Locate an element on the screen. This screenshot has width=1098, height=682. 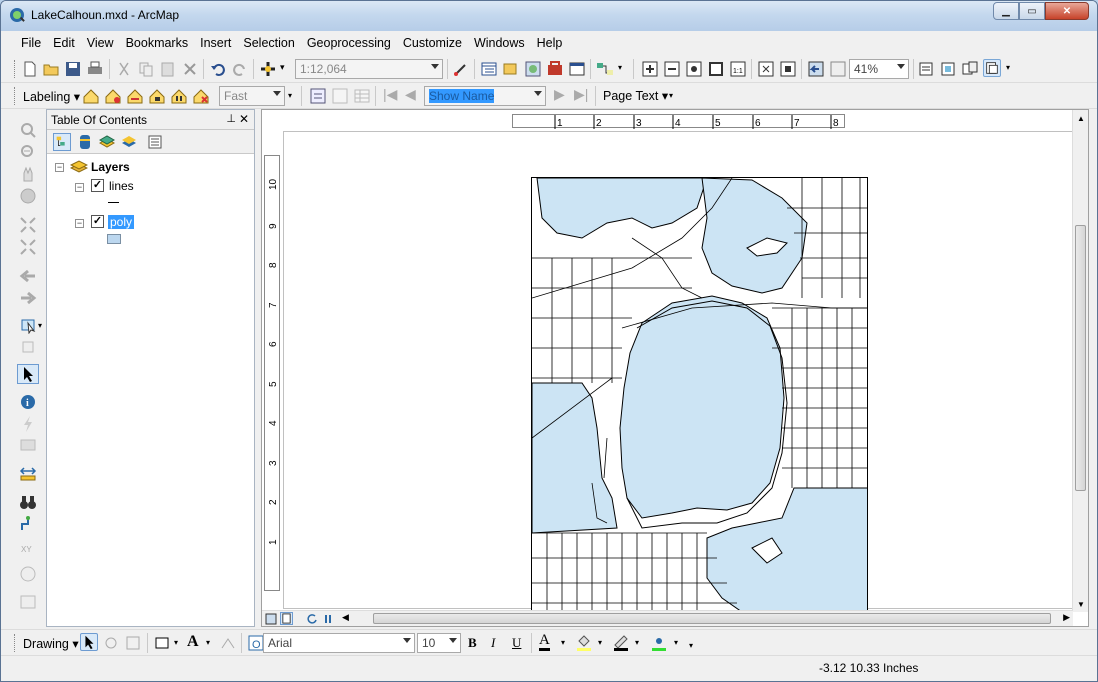
minimize-button: ▁ is located at coordinates (1006, 11).